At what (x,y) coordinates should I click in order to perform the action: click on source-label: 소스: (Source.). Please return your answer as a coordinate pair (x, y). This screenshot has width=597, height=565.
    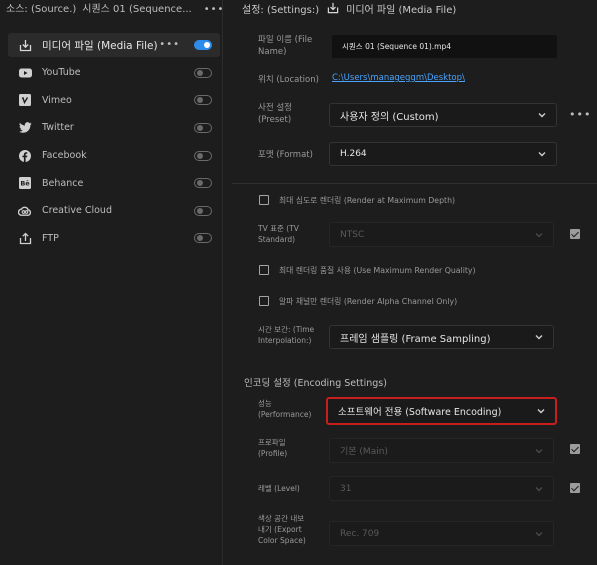
    Looking at the image, I should click on (41, 9).